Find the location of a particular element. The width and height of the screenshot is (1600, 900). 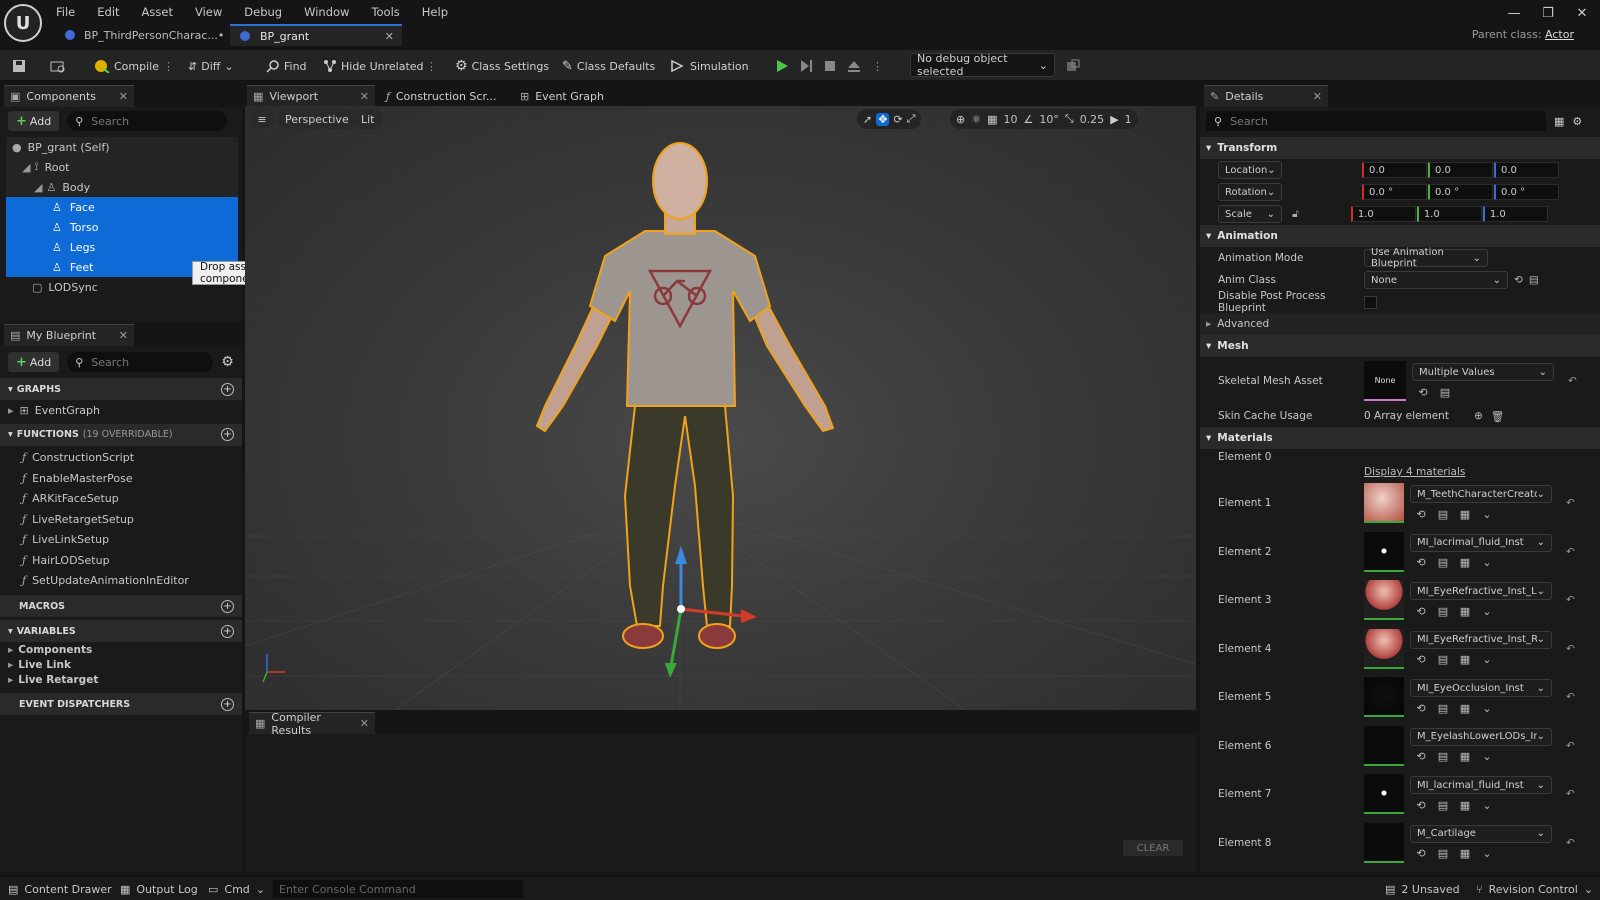

details-search-input: ⚲ Search is located at coordinates (1376, 121).